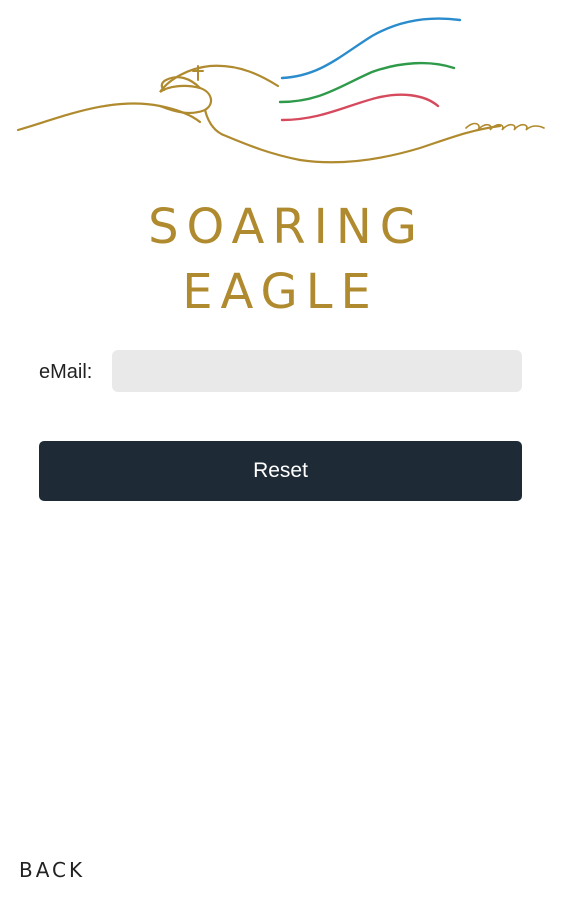 This screenshot has height=900, width=561. Describe the element at coordinates (286, 227) in the screenshot. I see `brand-name-line1: SOARING` at that location.